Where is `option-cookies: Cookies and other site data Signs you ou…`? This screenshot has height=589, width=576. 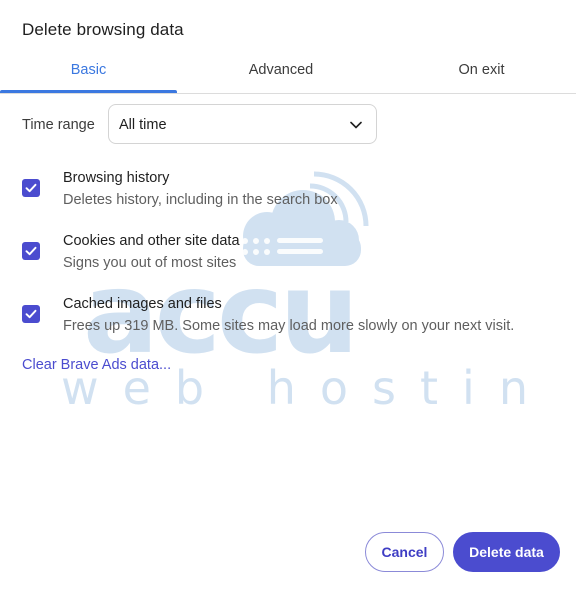 option-cookies: Cookies and other site data Signs you ou… is located at coordinates (282, 255).